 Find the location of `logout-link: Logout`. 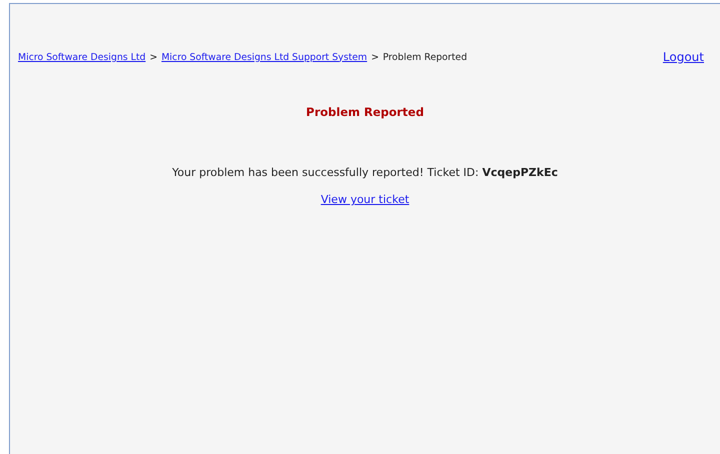

logout-link: Logout is located at coordinates (683, 57).